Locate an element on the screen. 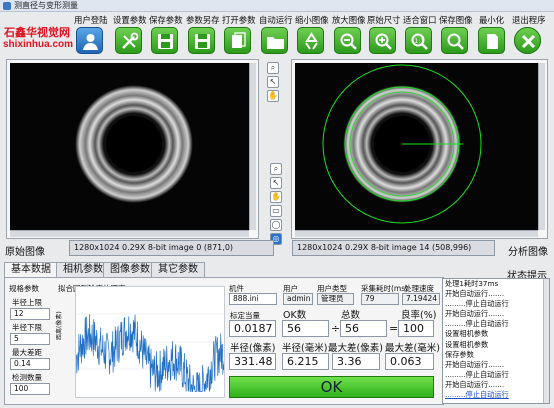 Image resolution: width=554 pixels, height=408 pixels. max-diff-px-label: 最大差(像素) is located at coordinates (355, 348).